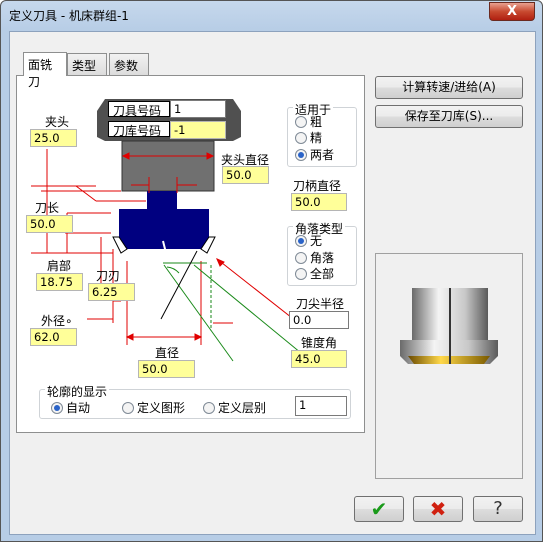  Describe the element at coordinates (162, 200) in the screenshot. I see `tool-shank` at that location.